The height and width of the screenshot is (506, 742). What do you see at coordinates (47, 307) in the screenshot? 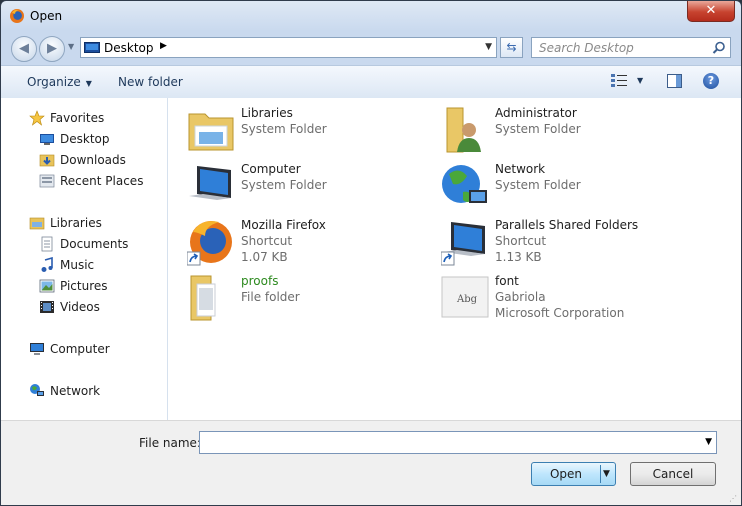
I see `videos-icon` at bounding box center [47, 307].